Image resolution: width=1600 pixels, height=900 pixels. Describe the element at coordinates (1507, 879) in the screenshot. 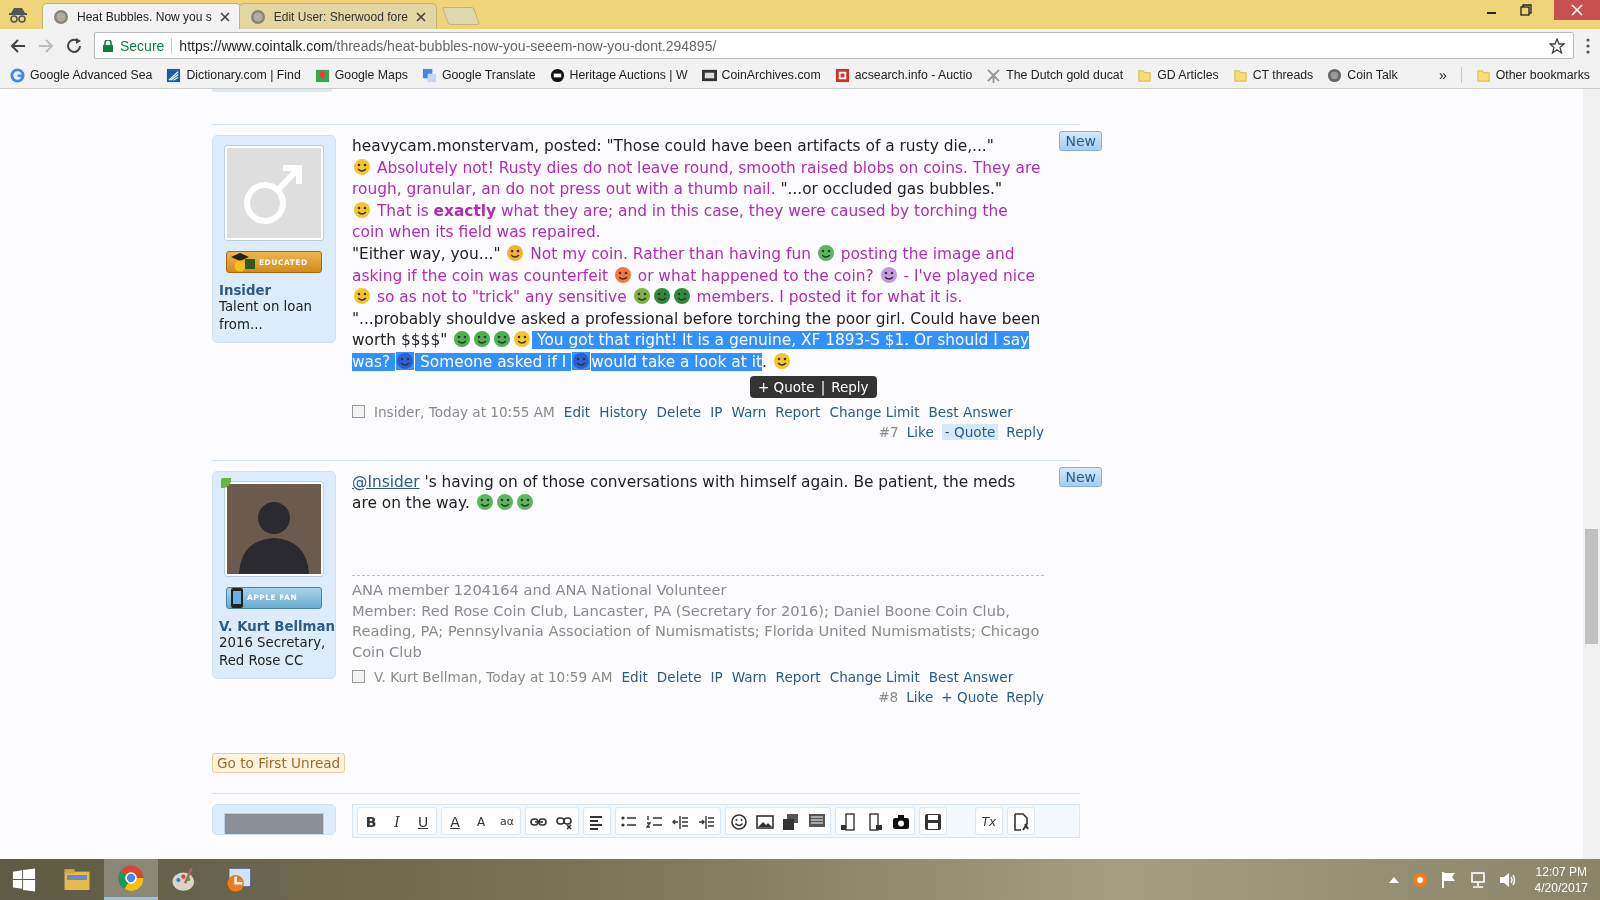

I see `volume-icon` at that location.